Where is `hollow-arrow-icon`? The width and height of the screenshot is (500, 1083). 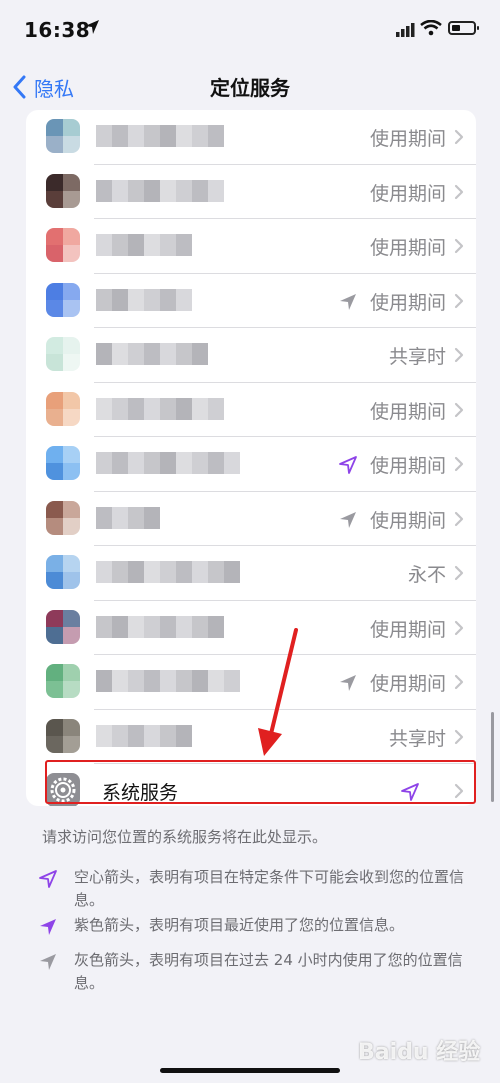
hollow-arrow-icon is located at coordinates (48, 881).